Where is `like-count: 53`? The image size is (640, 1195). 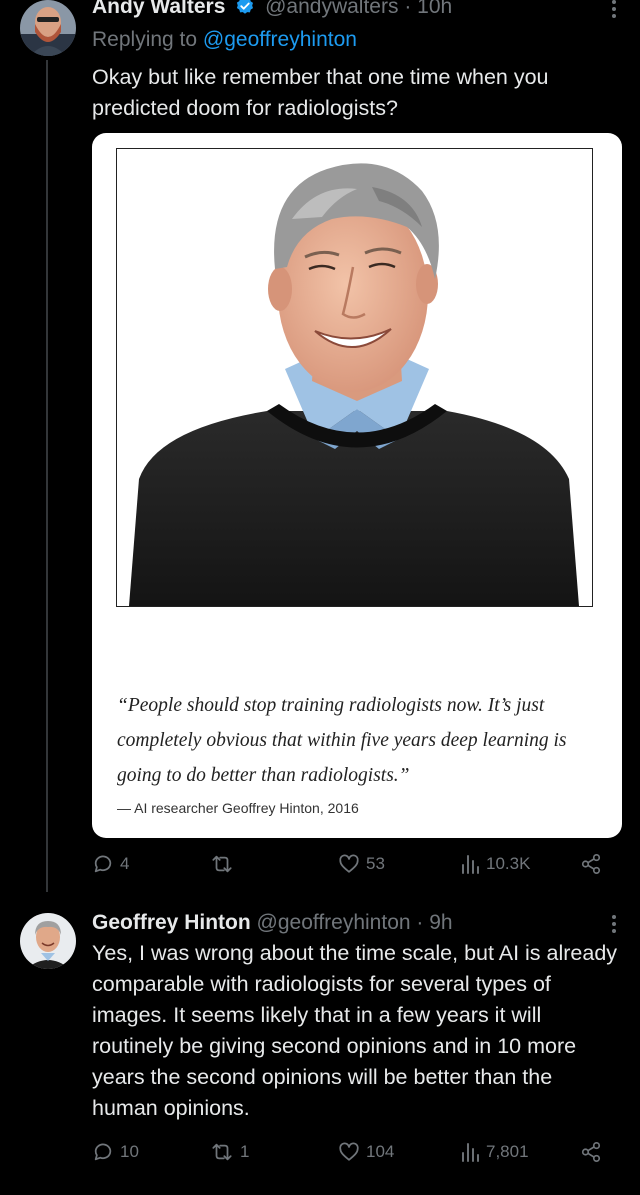
like-count: 53 is located at coordinates (375, 863).